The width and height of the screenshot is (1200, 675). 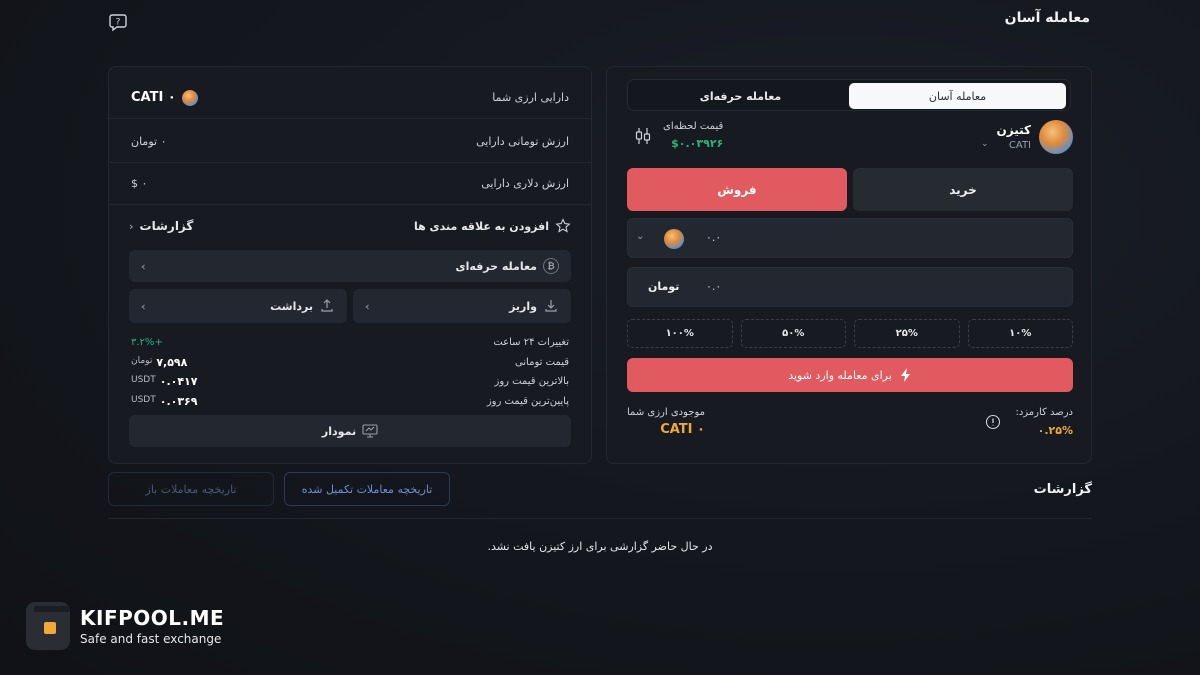 What do you see at coordinates (907, 333) in the screenshot?
I see `percent-25-button: ۲۵%` at bounding box center [907, 333].